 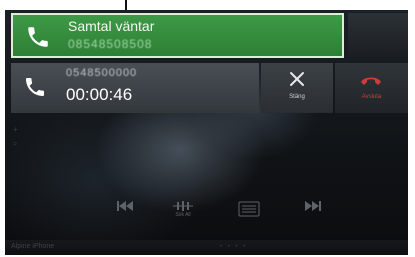 What do you see at coordinates (371, 80) in the screenshot?
I see `hang-up-icon` at bounding box center [371, 80].